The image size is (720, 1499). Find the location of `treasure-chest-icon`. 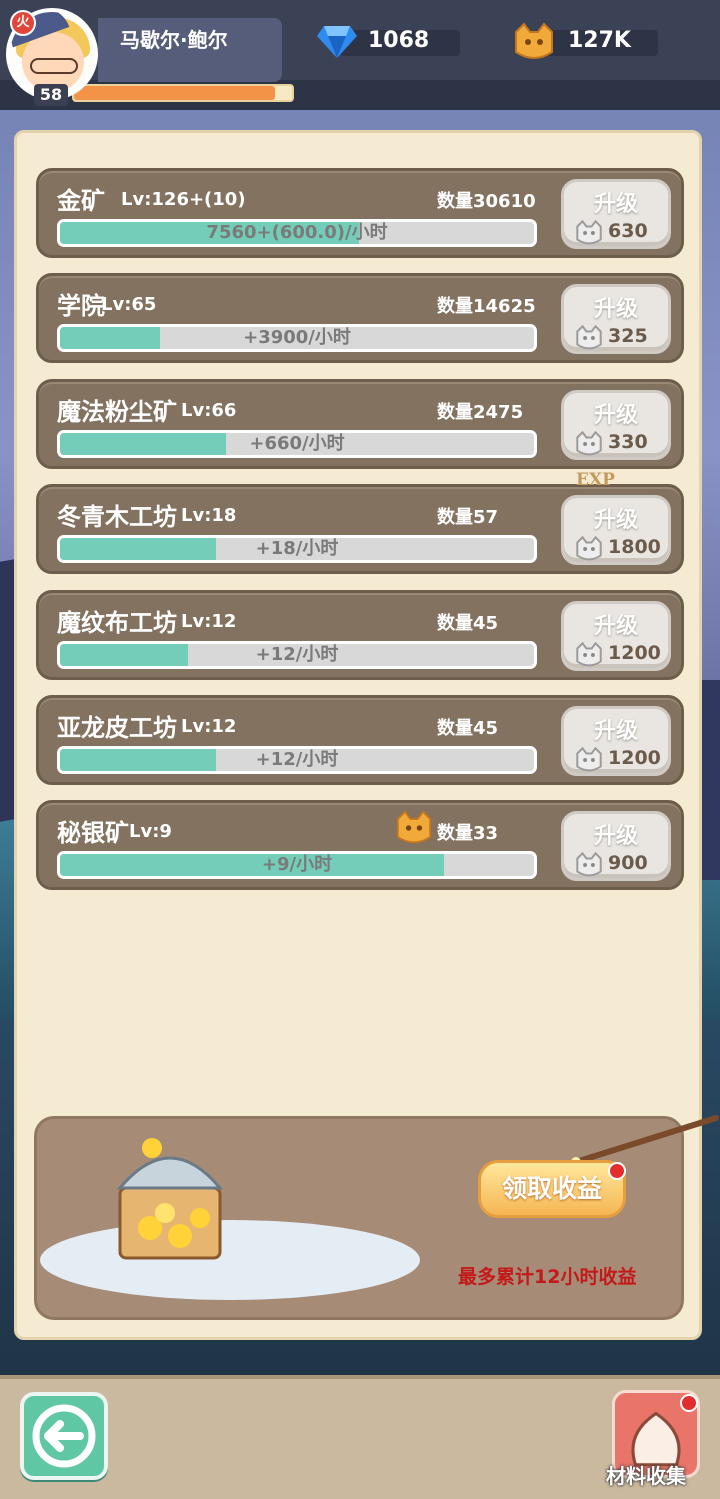

treasure-chest-icon is located at coordinates (170, 1199).